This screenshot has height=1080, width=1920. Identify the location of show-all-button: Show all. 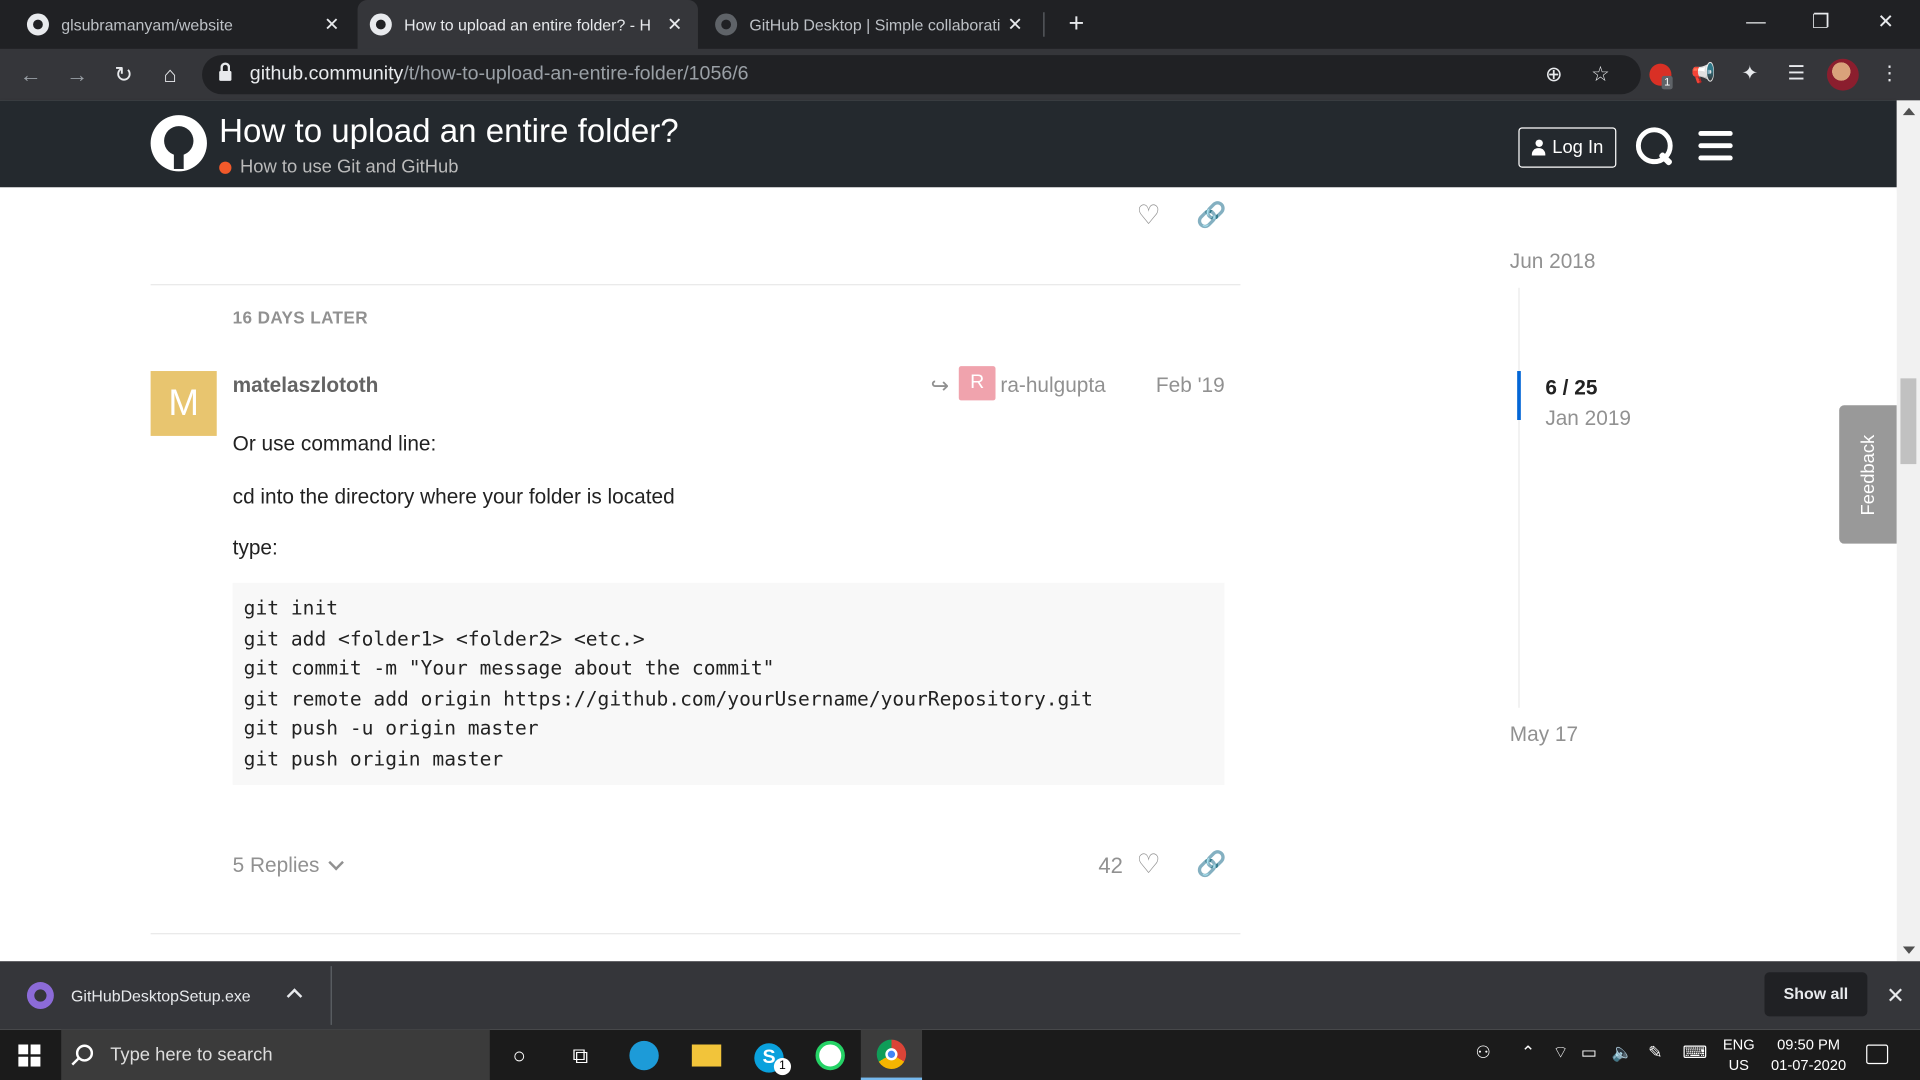
(1816, 994).